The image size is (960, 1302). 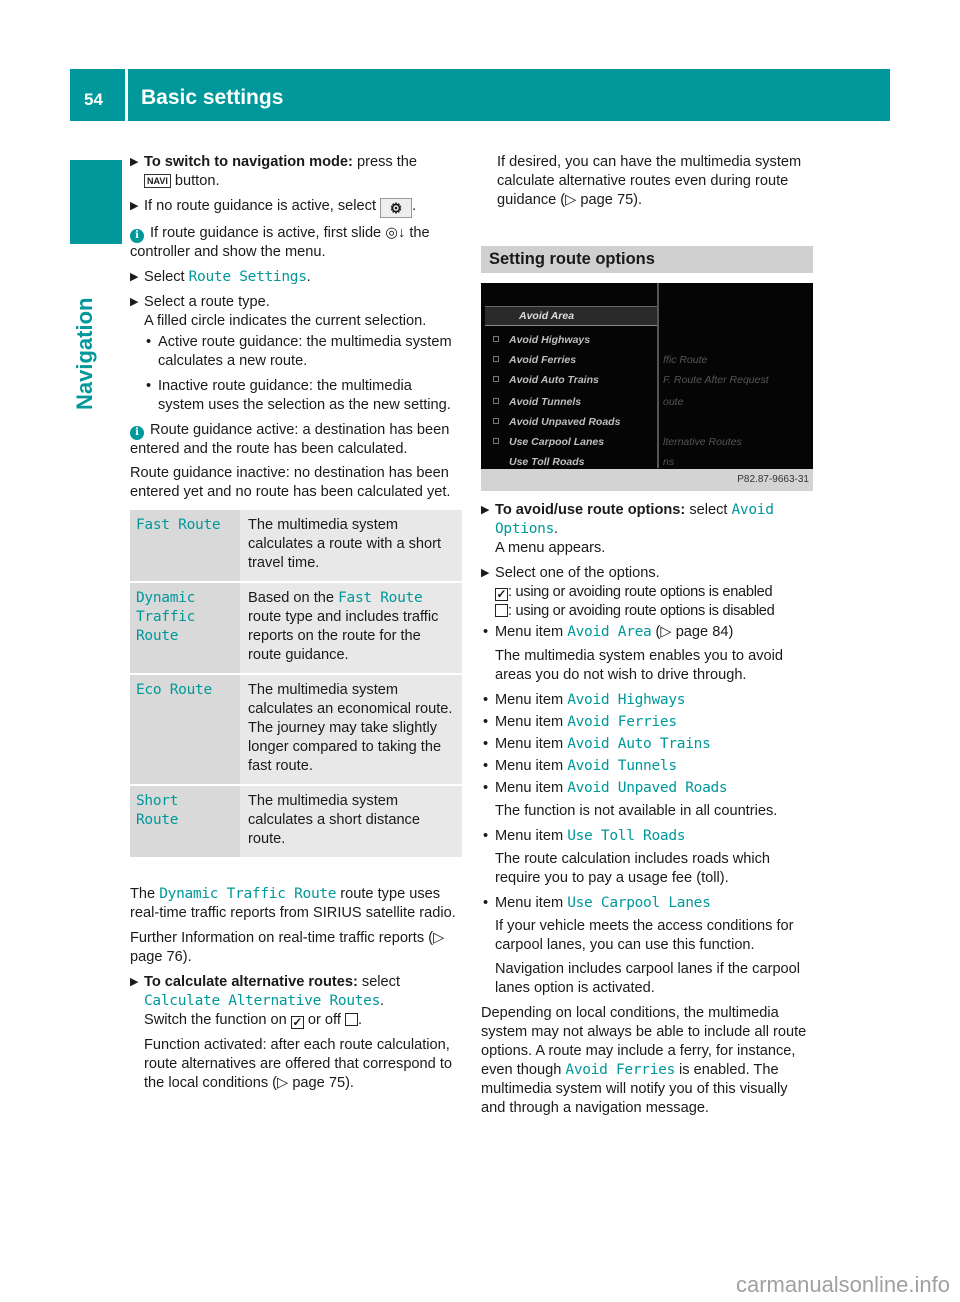 I want to click on screen-menu-header: Avoid Area, so click(x=571, y=316).